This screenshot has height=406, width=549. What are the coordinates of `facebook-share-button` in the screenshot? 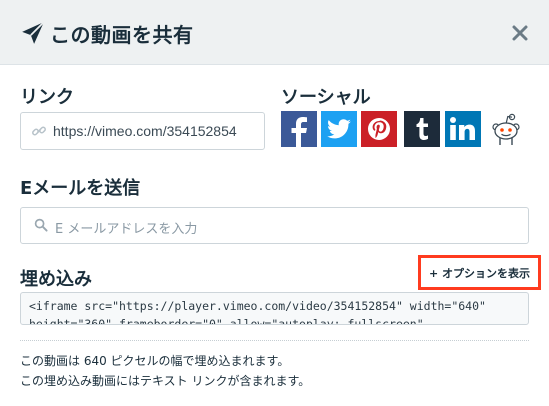 It's located at (299, 129).